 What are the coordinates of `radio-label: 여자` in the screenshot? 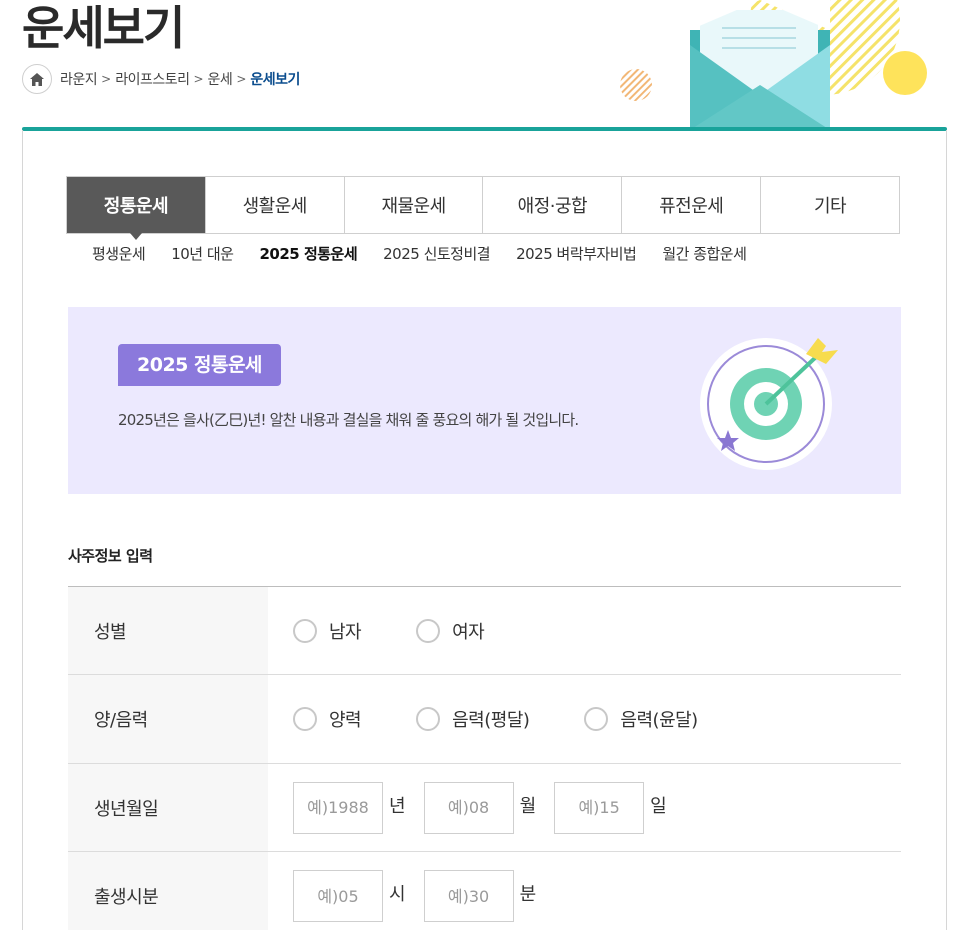 It's located at (468, 632).